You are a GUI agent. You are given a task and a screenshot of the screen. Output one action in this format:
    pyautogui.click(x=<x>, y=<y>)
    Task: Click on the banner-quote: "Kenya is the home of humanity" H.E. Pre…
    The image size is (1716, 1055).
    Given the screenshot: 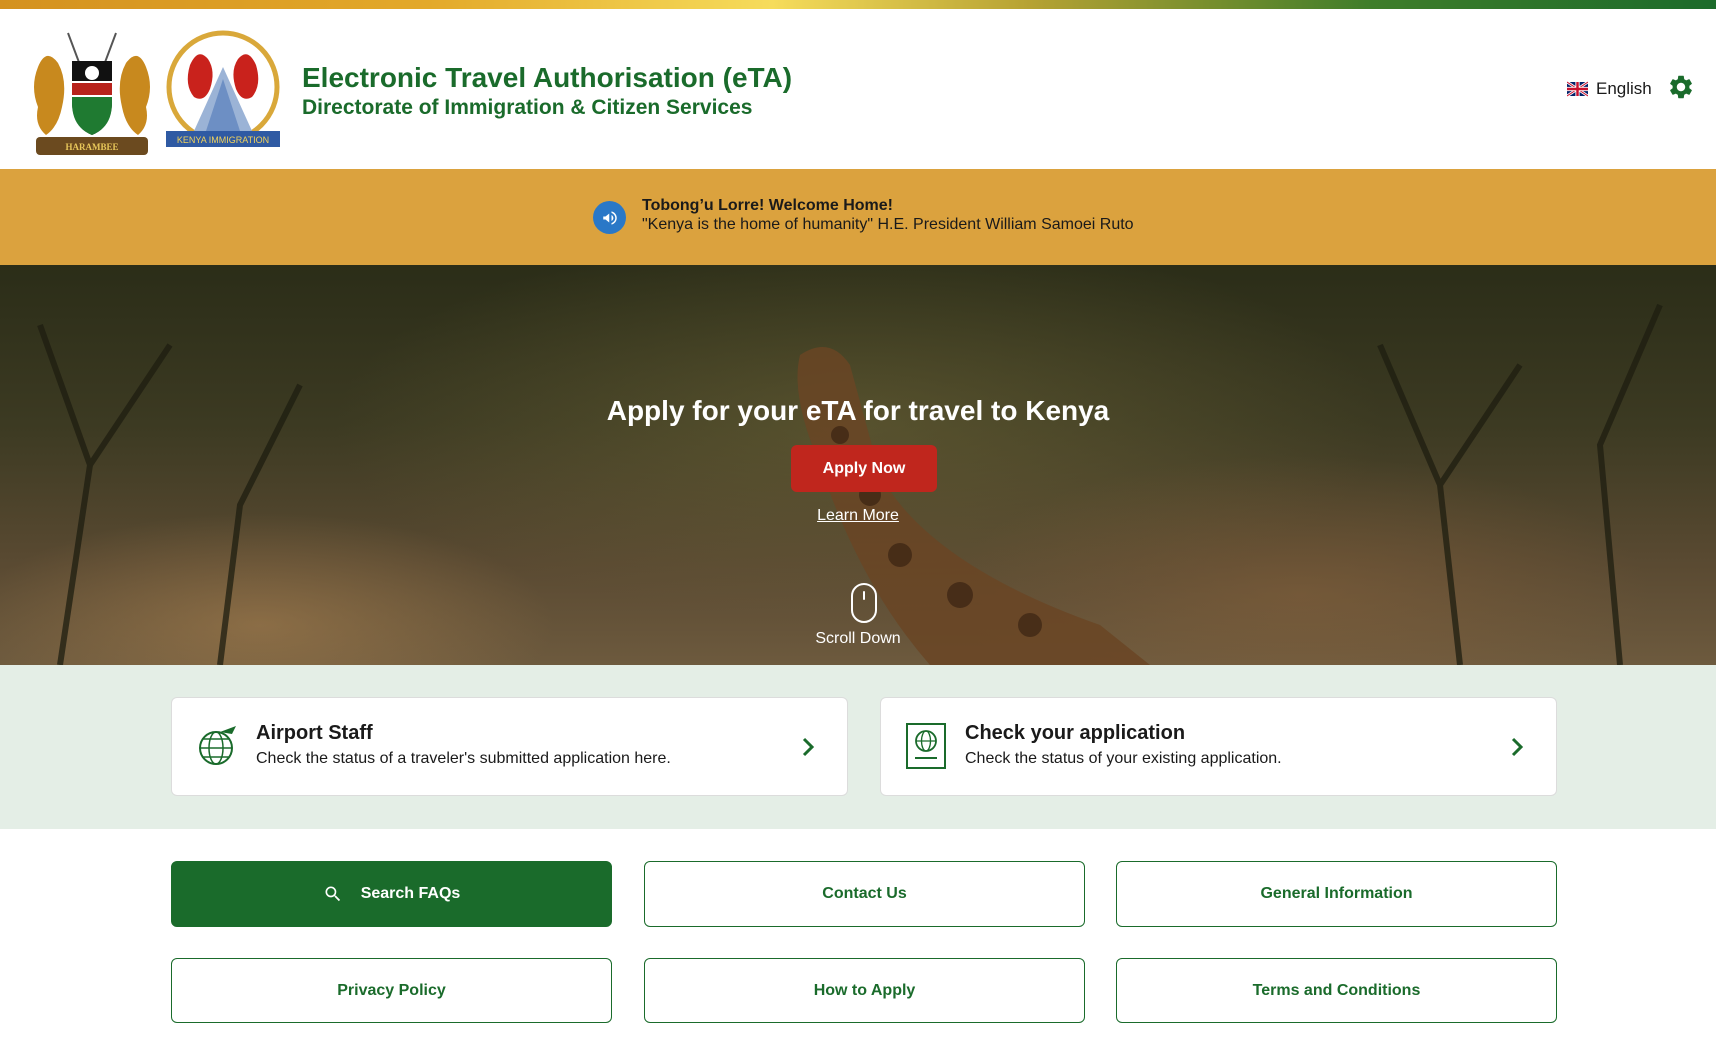 What is the action you would take?
    pyautogui.click(x=888, y=224)
    